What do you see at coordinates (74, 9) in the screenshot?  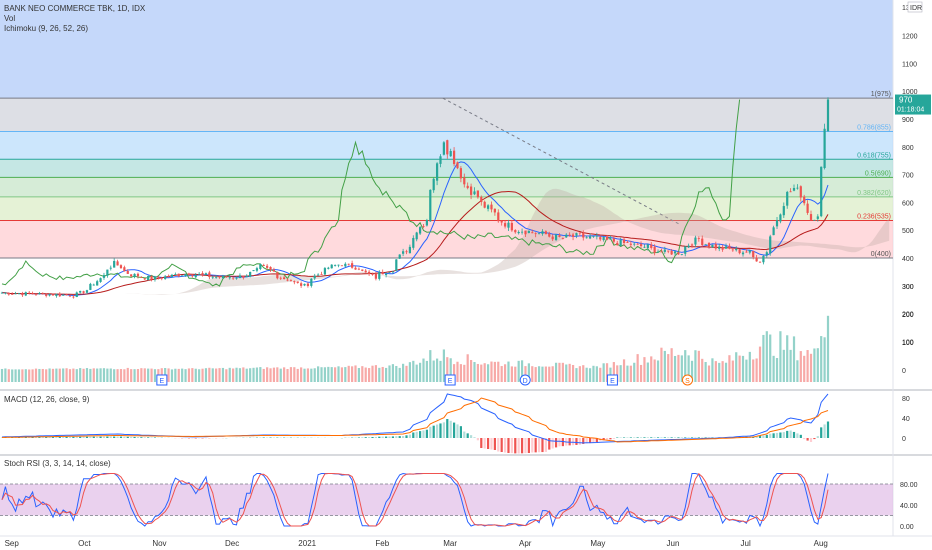 I see `symbol-title: BANK NEO COMMERCE TBK, 1D, IDX` at bounding box center [74, 9].